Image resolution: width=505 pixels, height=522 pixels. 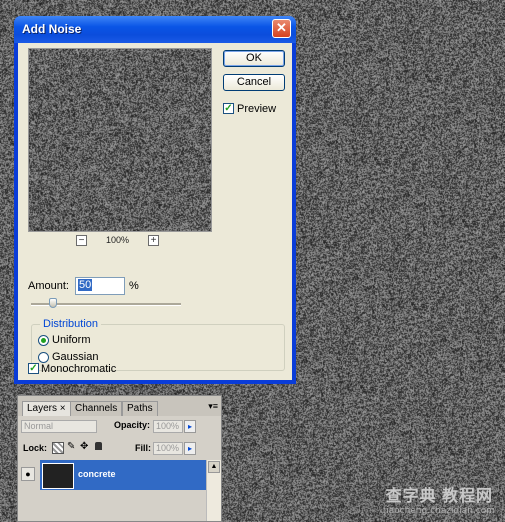 I want to click on cancel-button: Cancel, so click(x=254, y=82).